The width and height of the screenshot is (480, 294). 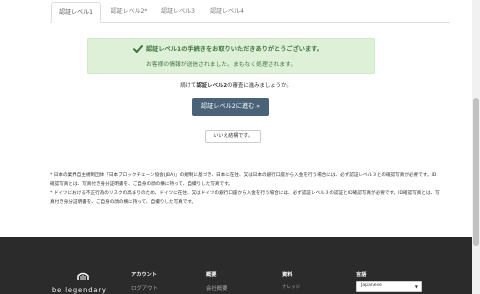 I want to click on footer-link-logout: ログアウト, so click(x=144, y=288).